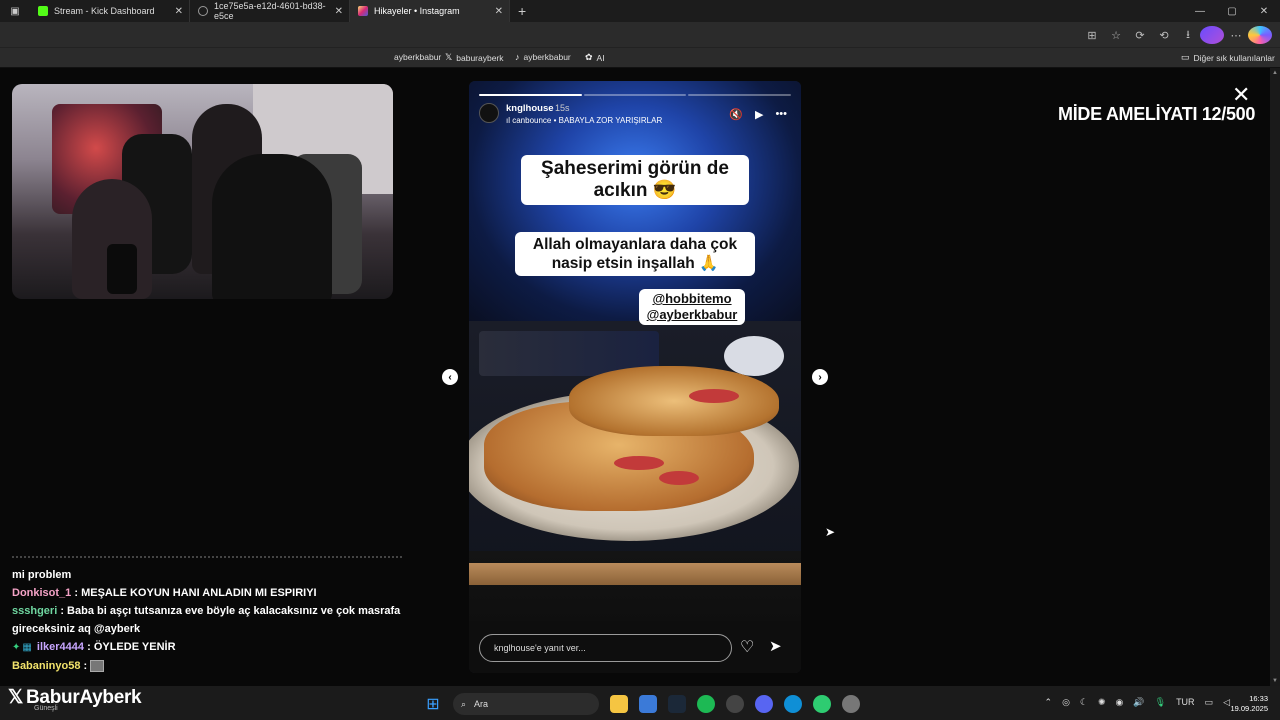 The height and width of the screenshot is (720, 1280). I want to click on profile-avatar, so click(1212, 35).